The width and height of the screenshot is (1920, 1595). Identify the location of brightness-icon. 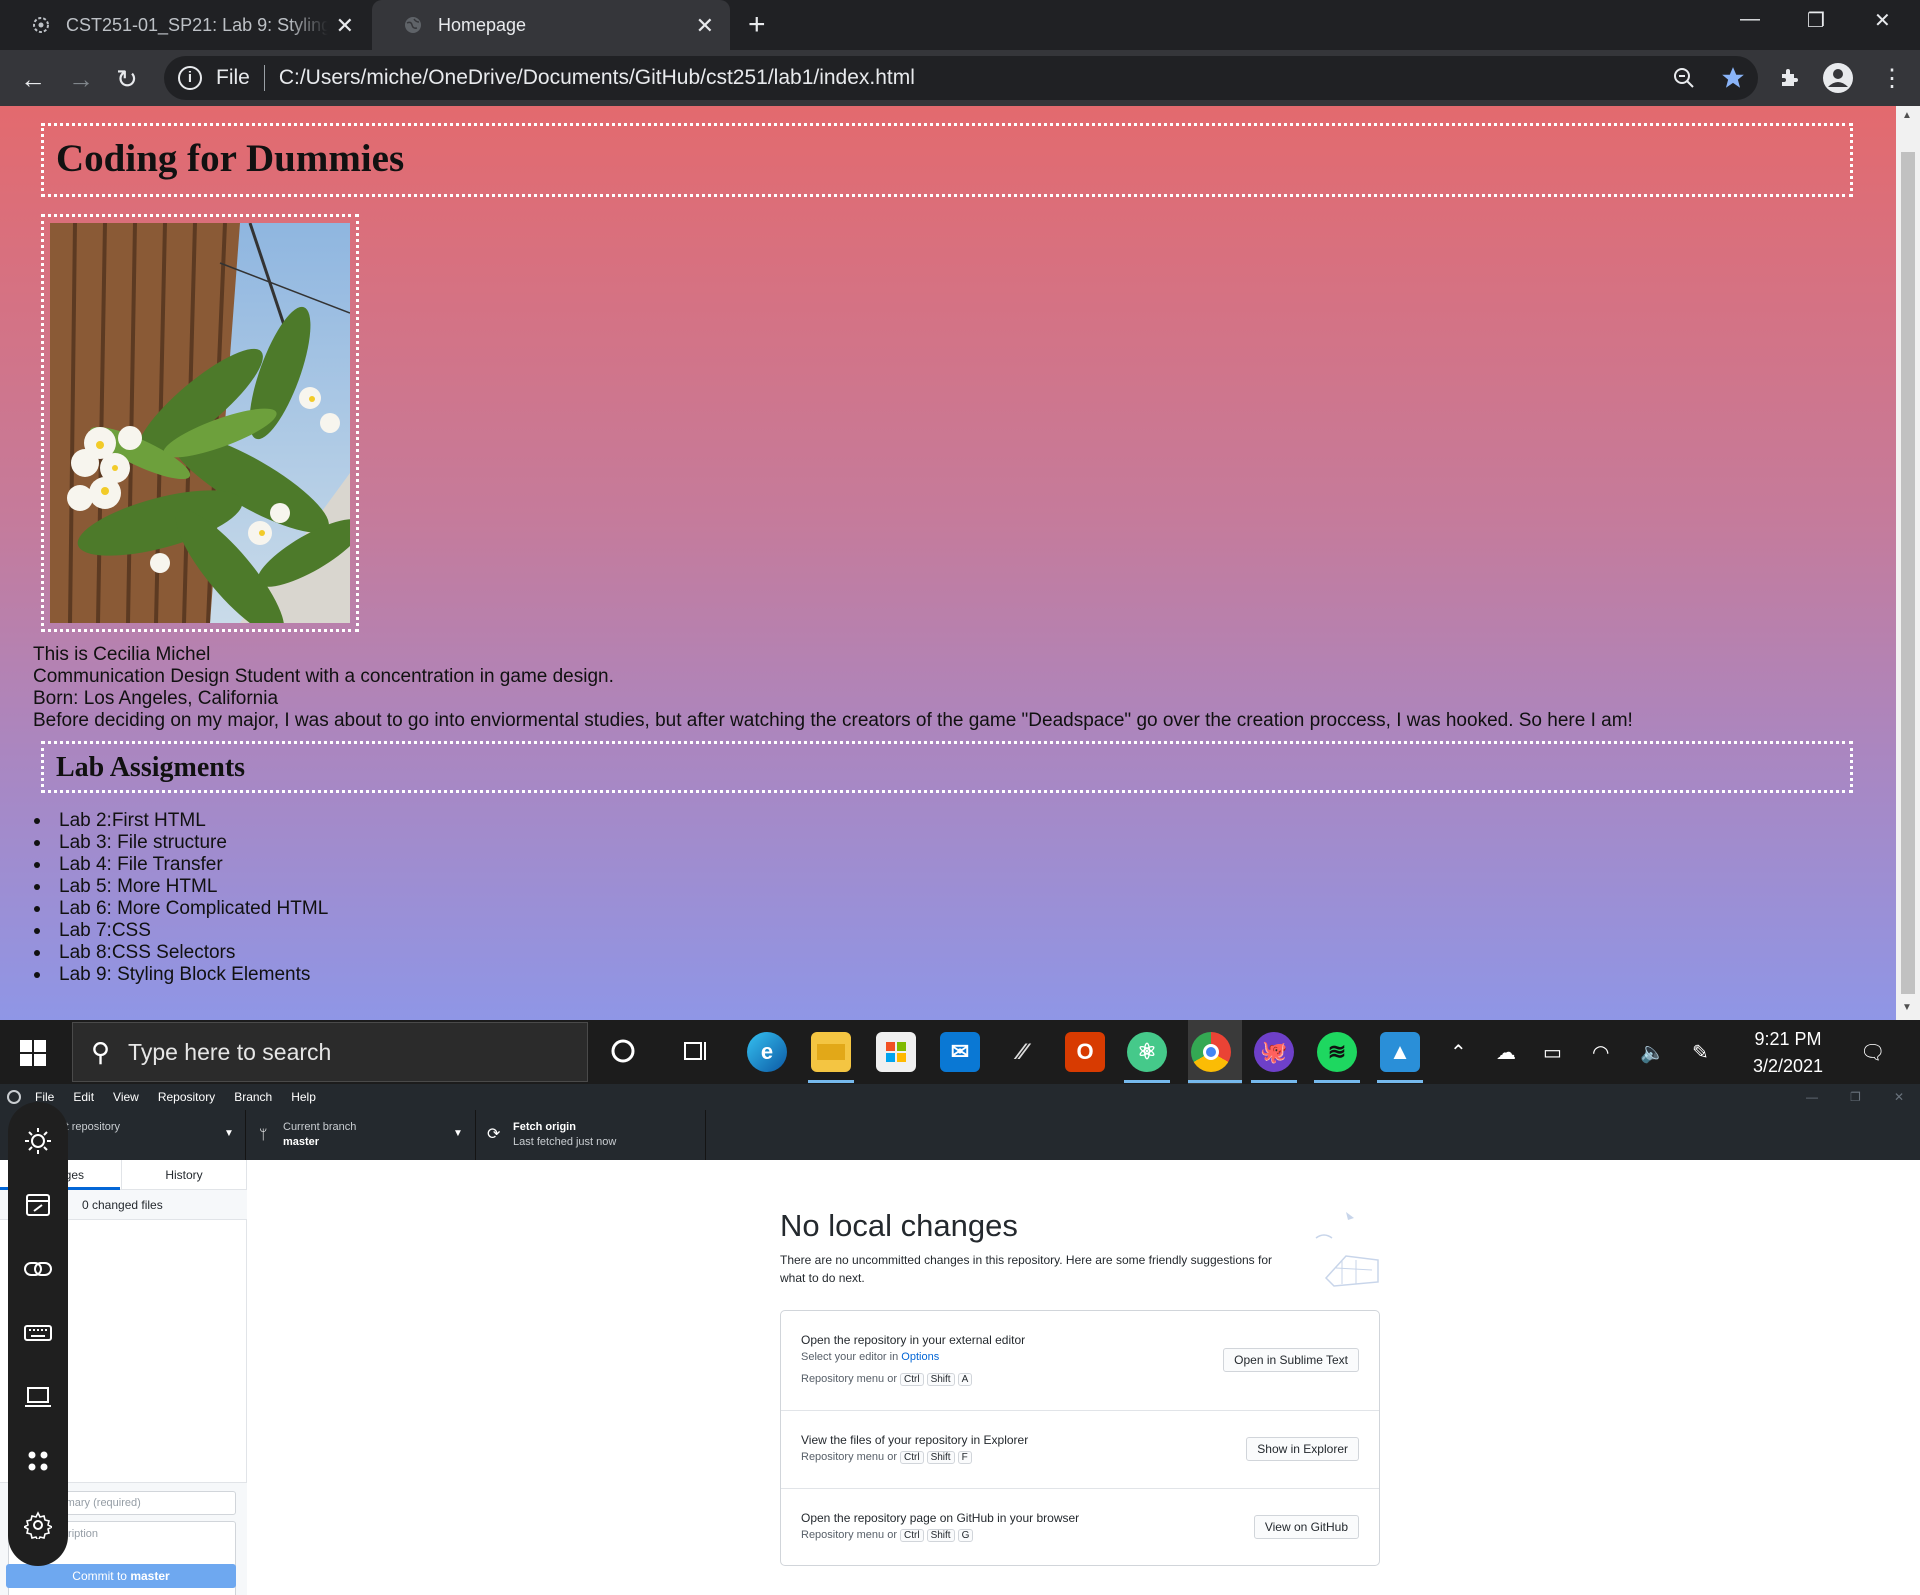
(38, 1141).